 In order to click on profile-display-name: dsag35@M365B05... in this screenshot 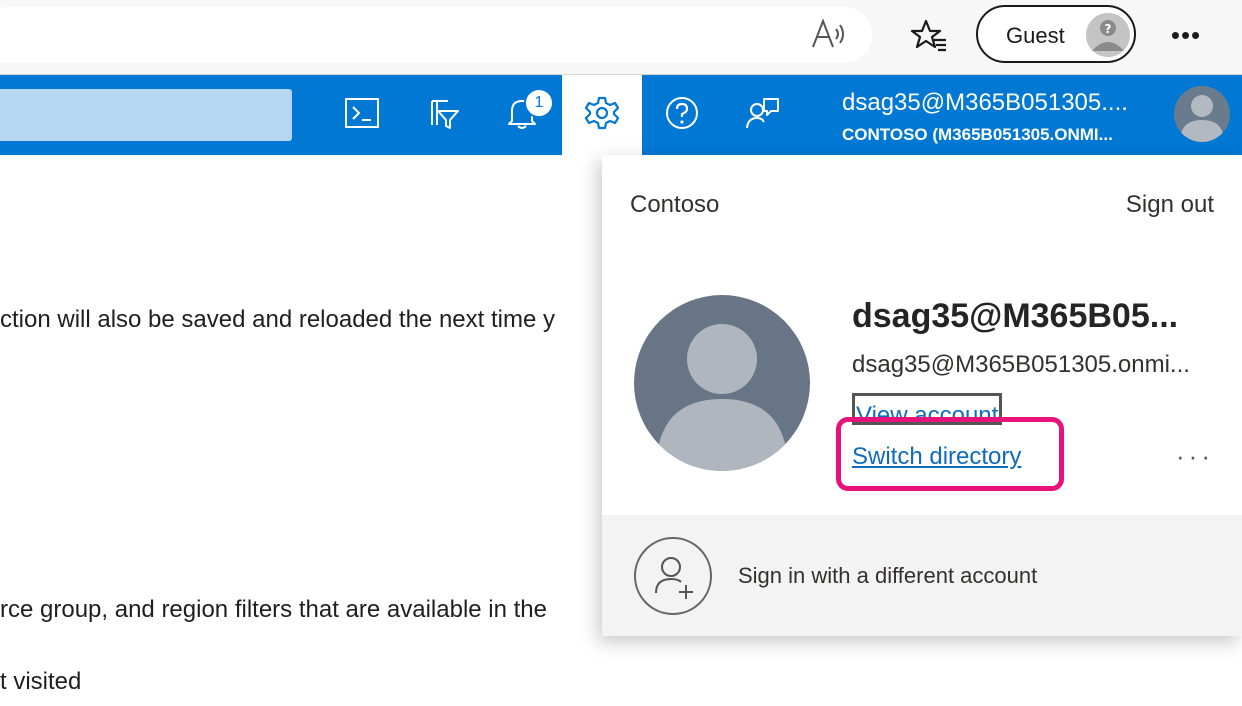, I will do `click(1015, 316)`.